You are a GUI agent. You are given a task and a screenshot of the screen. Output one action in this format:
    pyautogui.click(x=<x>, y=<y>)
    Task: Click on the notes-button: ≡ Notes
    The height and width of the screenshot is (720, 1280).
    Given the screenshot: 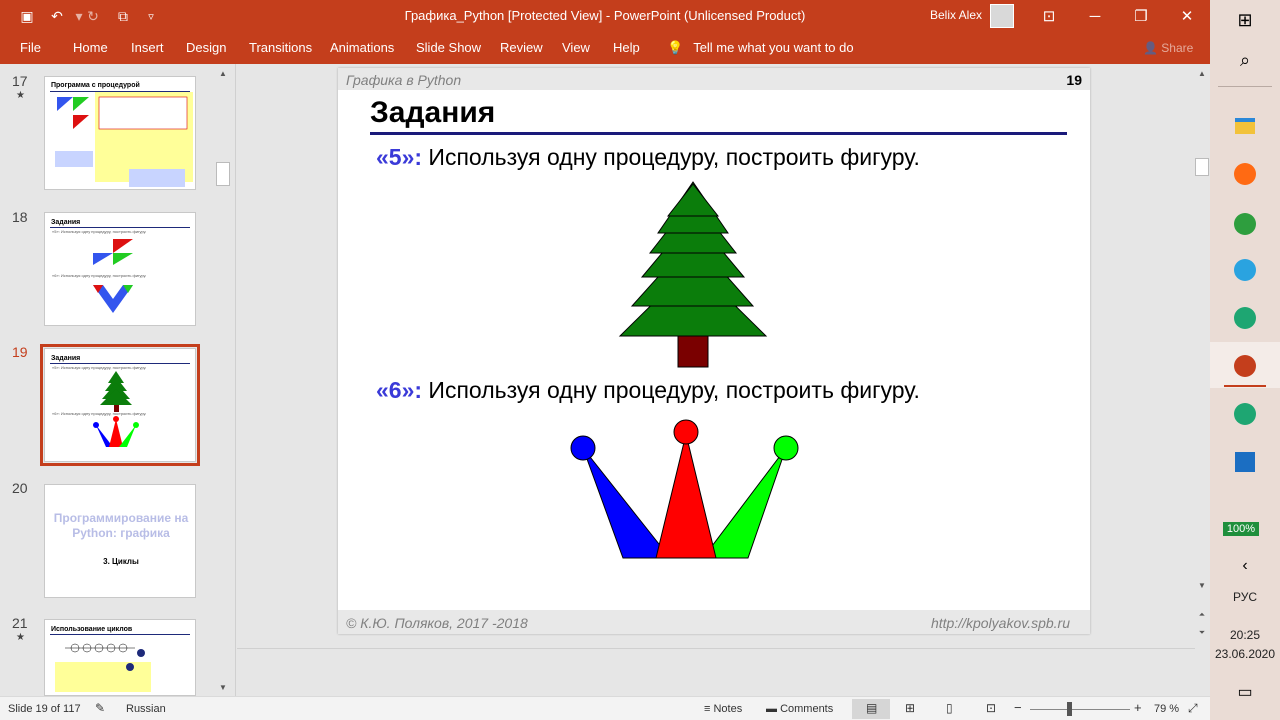 What is the action you would take?
    pyautogui.click(x=723, y=709)
    